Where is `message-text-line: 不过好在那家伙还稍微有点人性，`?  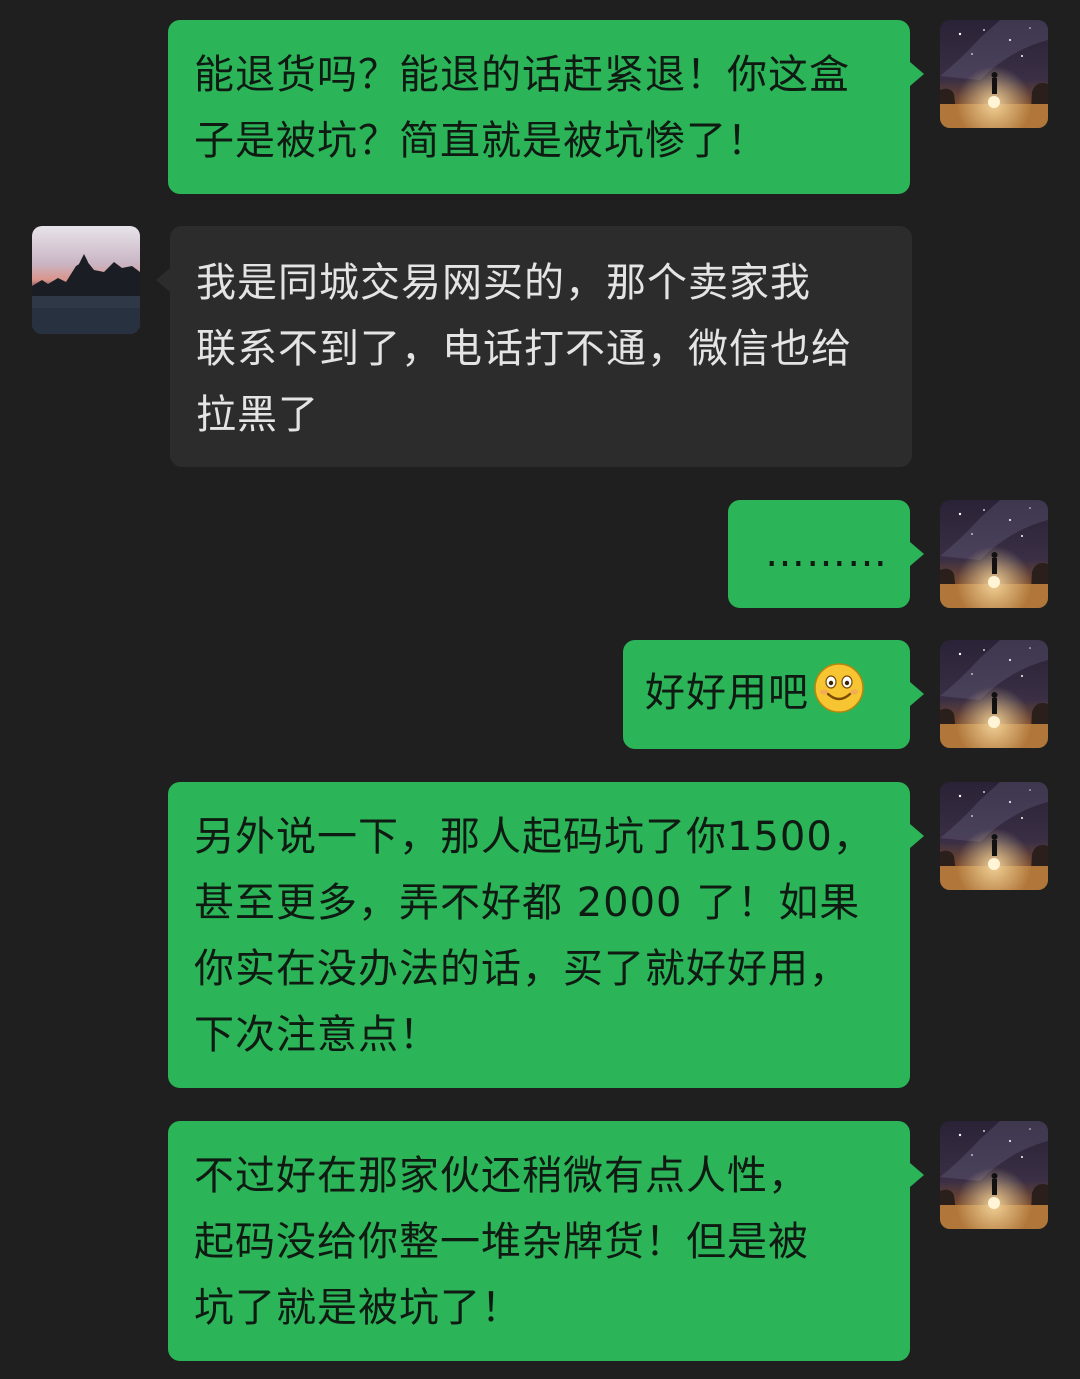
message-text-line: 不过好在那家伙还稍微有点人性， is located at coordinates (501, 1176).